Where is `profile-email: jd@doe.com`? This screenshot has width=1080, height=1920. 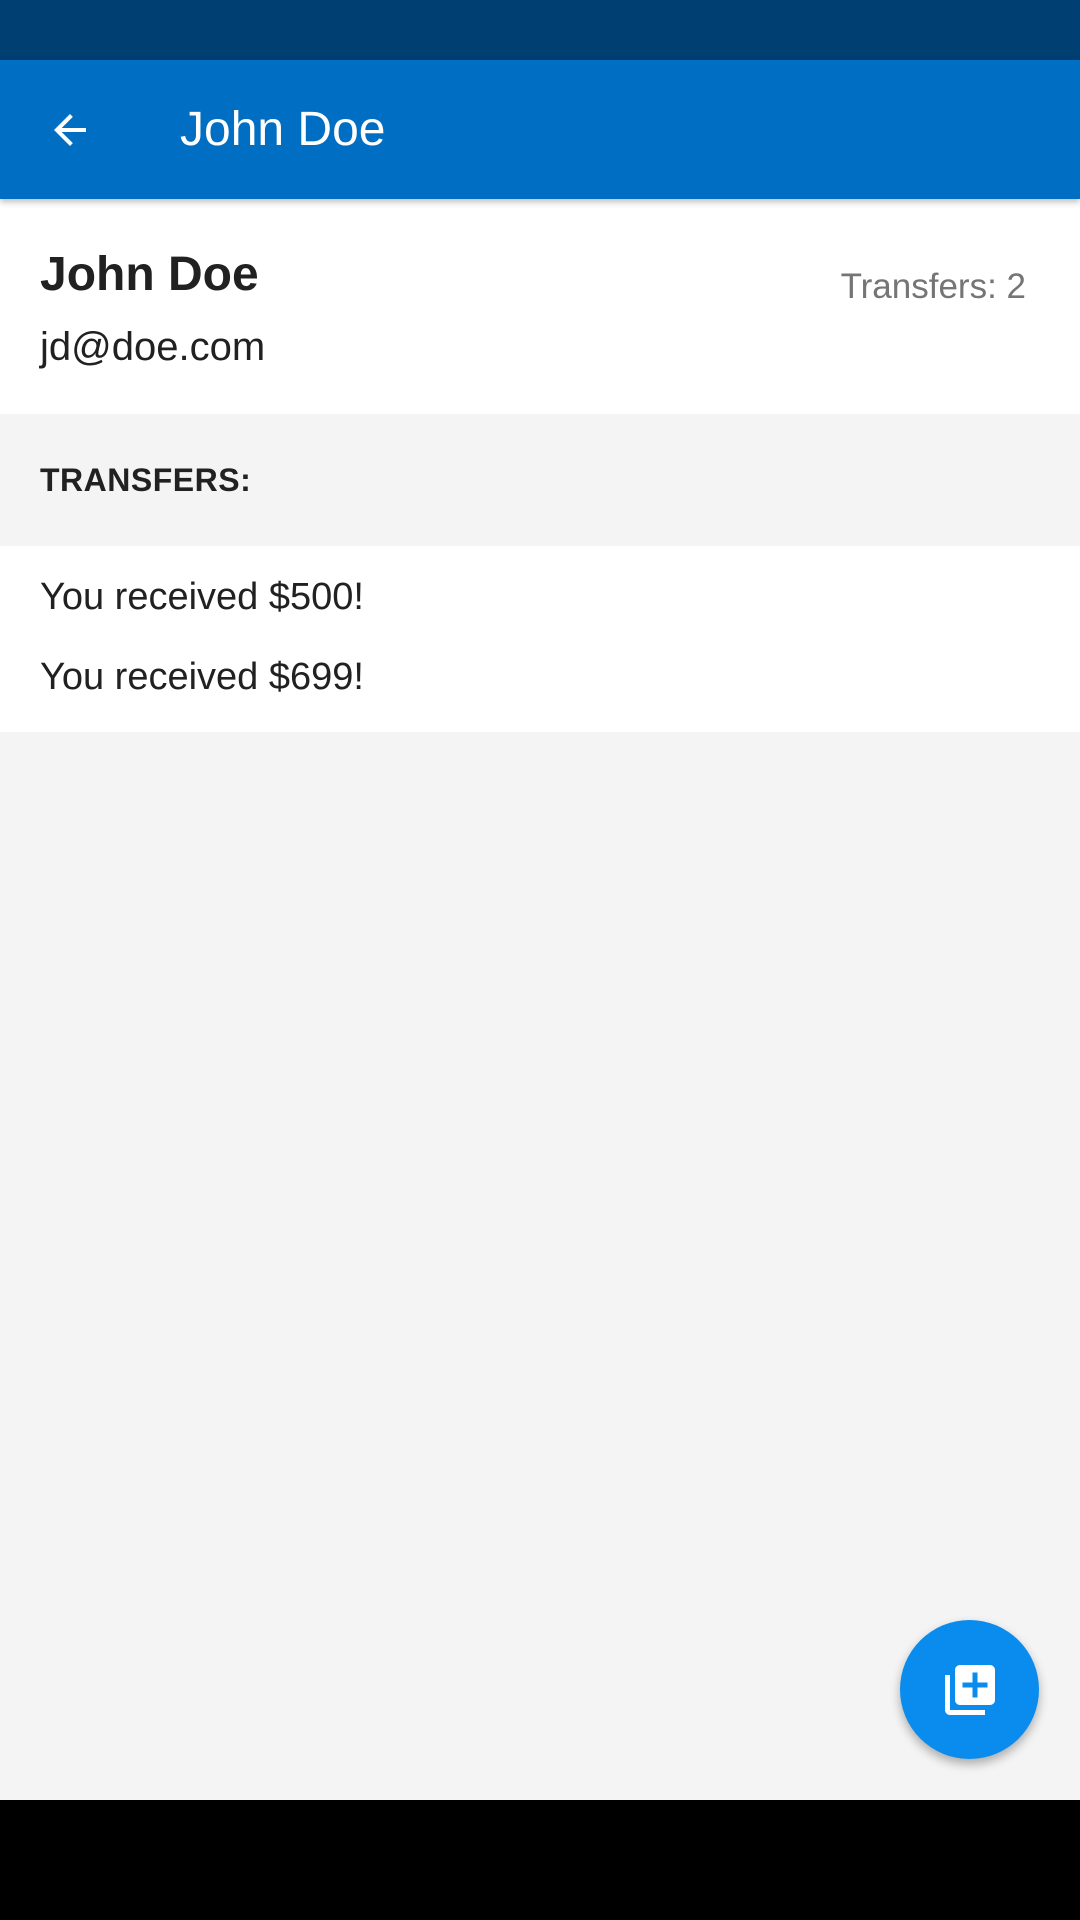 profile-email: jd@doe.com is located at coordinates (153, 347).